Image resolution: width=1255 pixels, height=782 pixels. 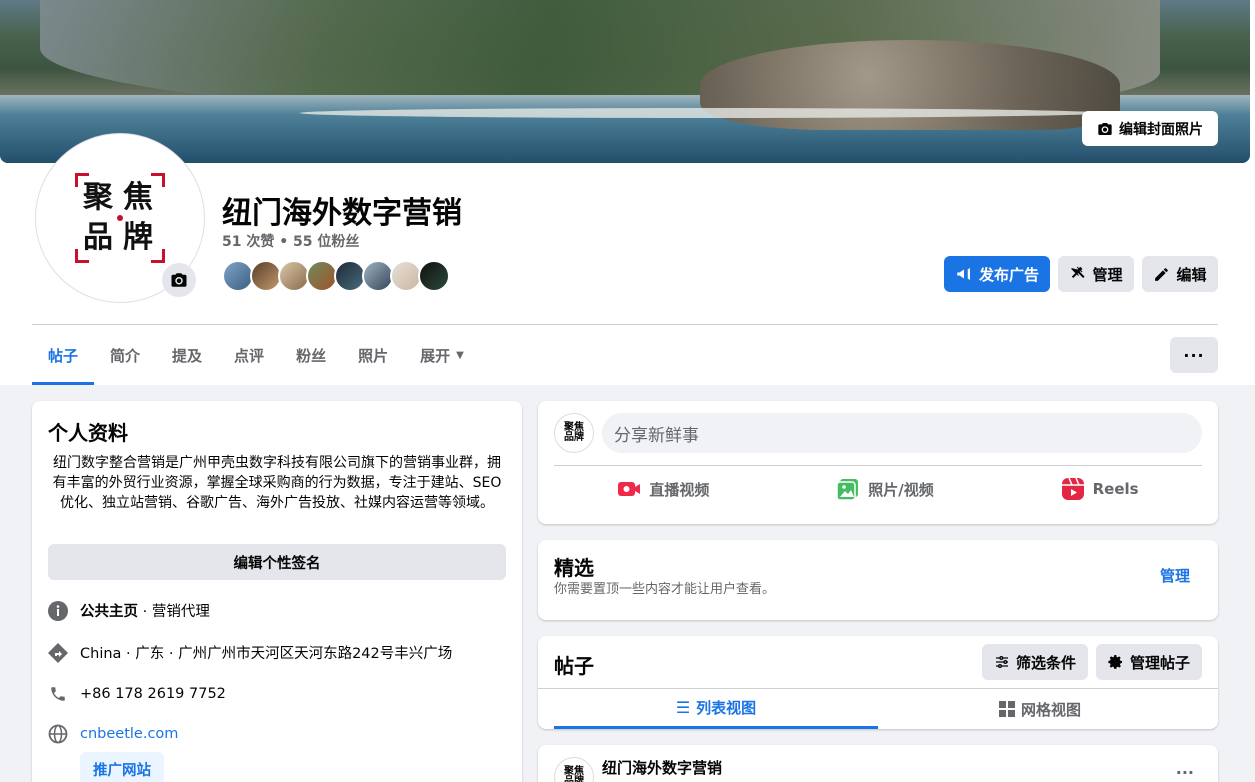 I want to click on brand-logo: 聚 焦 品 牌, so click(x=120, y=218).